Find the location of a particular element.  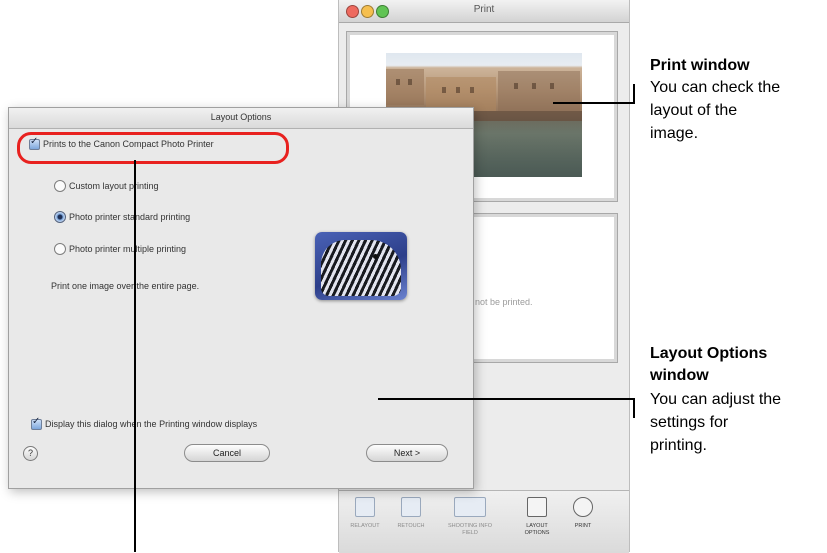

next-button: Next > is located at coordinates (407, 453).